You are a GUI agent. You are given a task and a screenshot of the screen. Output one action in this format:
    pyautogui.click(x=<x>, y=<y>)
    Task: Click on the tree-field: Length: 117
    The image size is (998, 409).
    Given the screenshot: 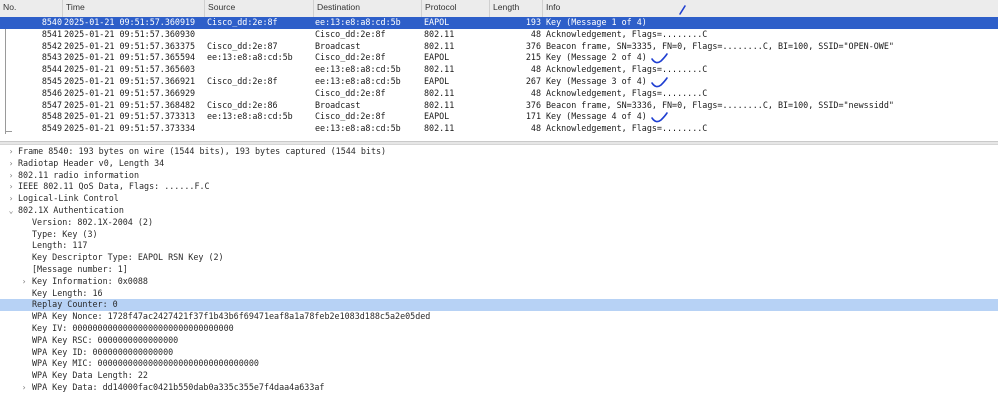 What is the action you would take?
    pyautogui.click(x=499, y=246)
    